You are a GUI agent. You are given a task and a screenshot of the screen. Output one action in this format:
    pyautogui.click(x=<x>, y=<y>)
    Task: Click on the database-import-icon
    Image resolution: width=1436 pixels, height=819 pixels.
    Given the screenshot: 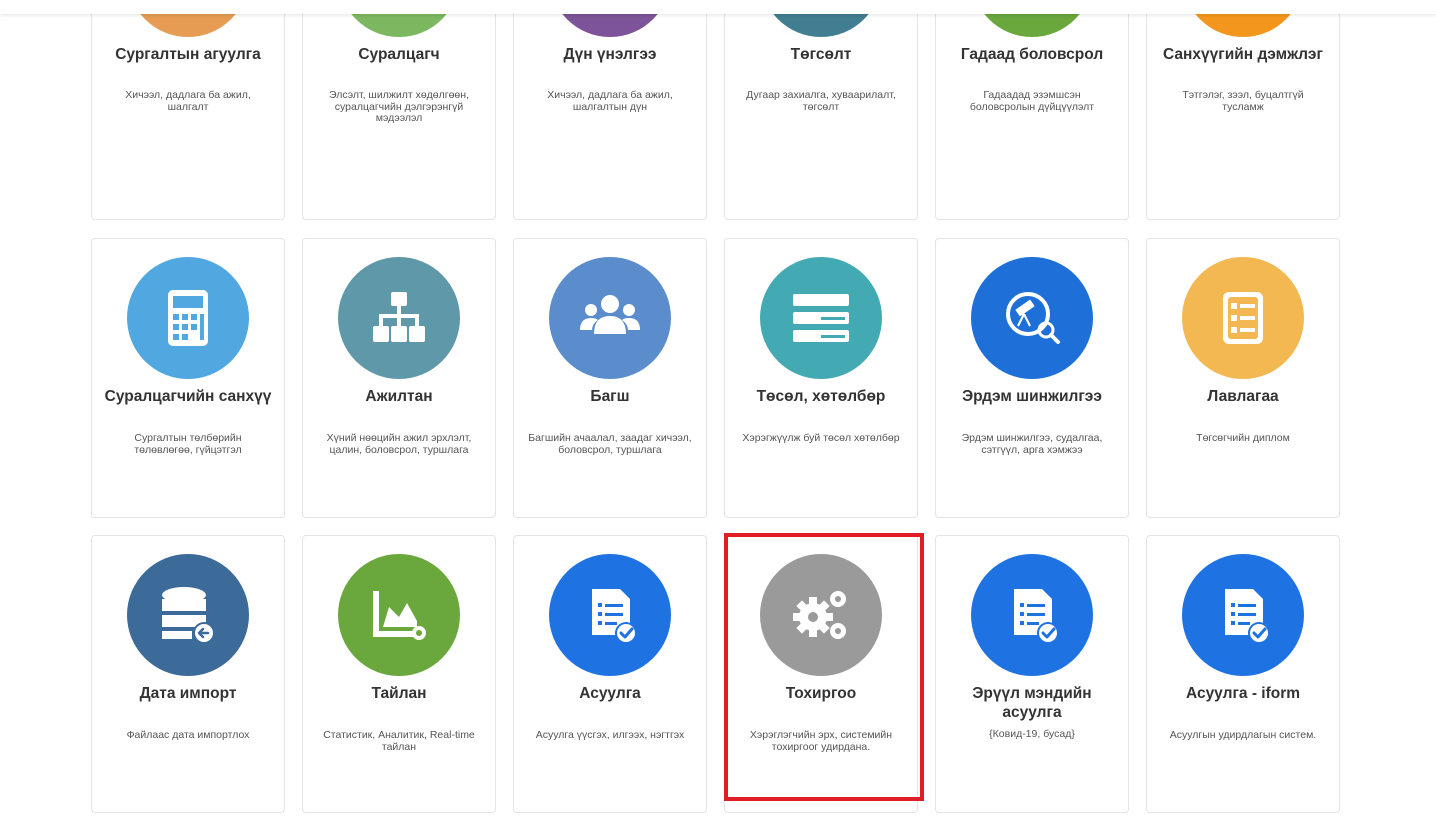 What is the action you would take?
    pyautogui.click(x=188, y=615)
    